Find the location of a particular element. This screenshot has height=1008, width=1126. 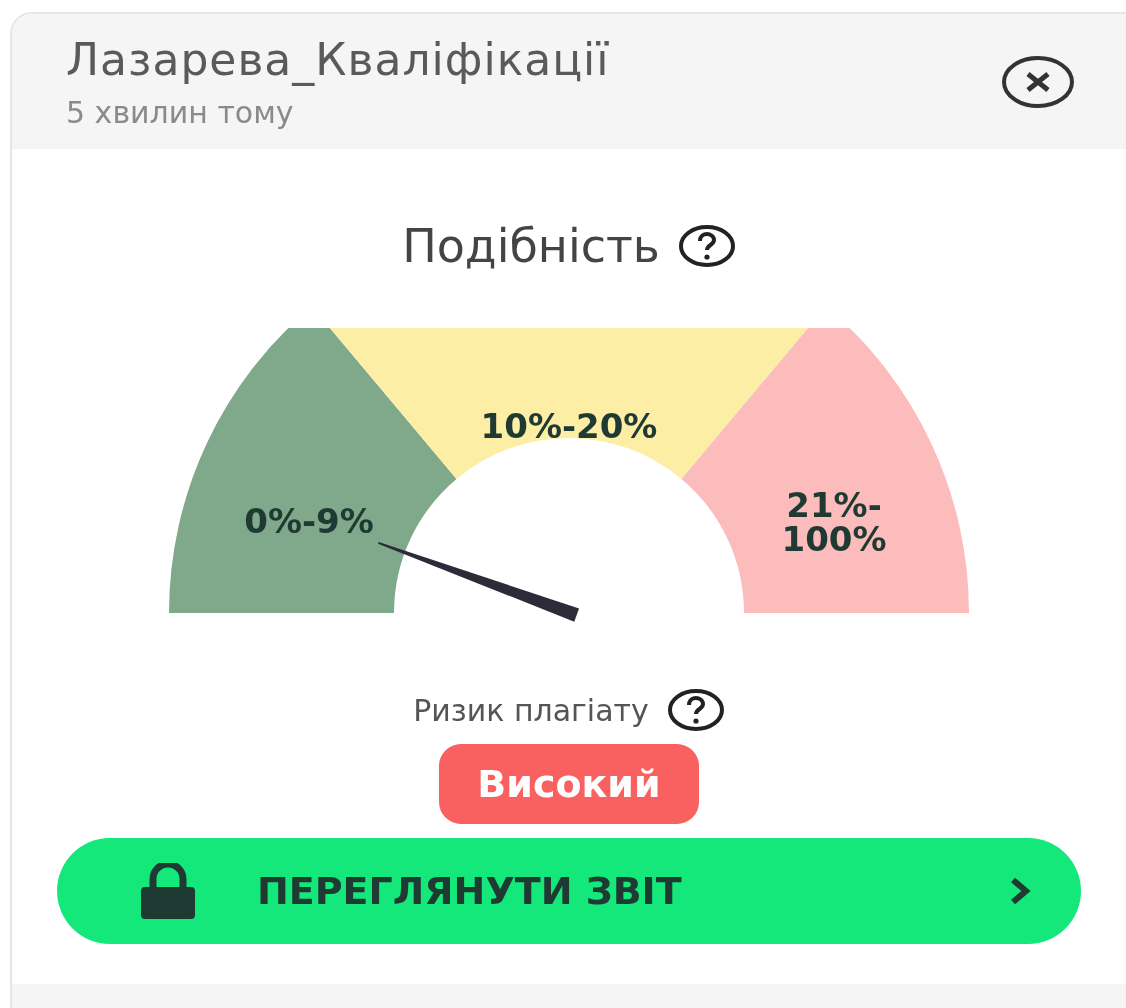

view-report-button: ПЕРЕГЛЯНУТИ ЗВІТ is located at coordinates (569, 891).